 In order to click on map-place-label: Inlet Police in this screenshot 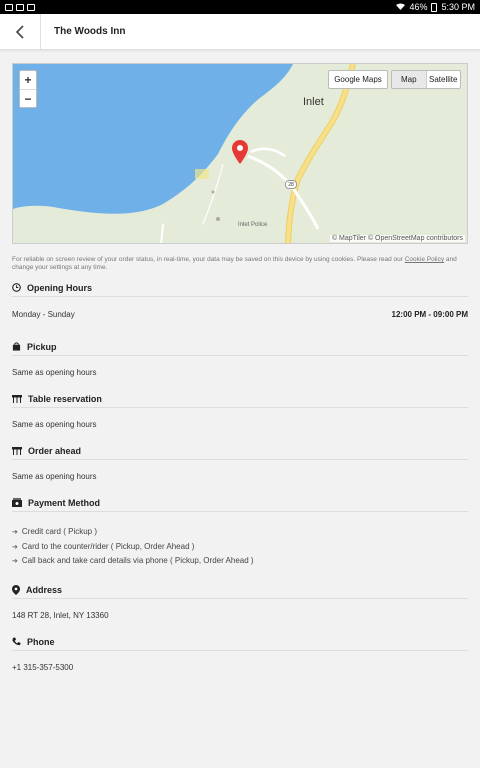, I will do `click(253, 225)`.